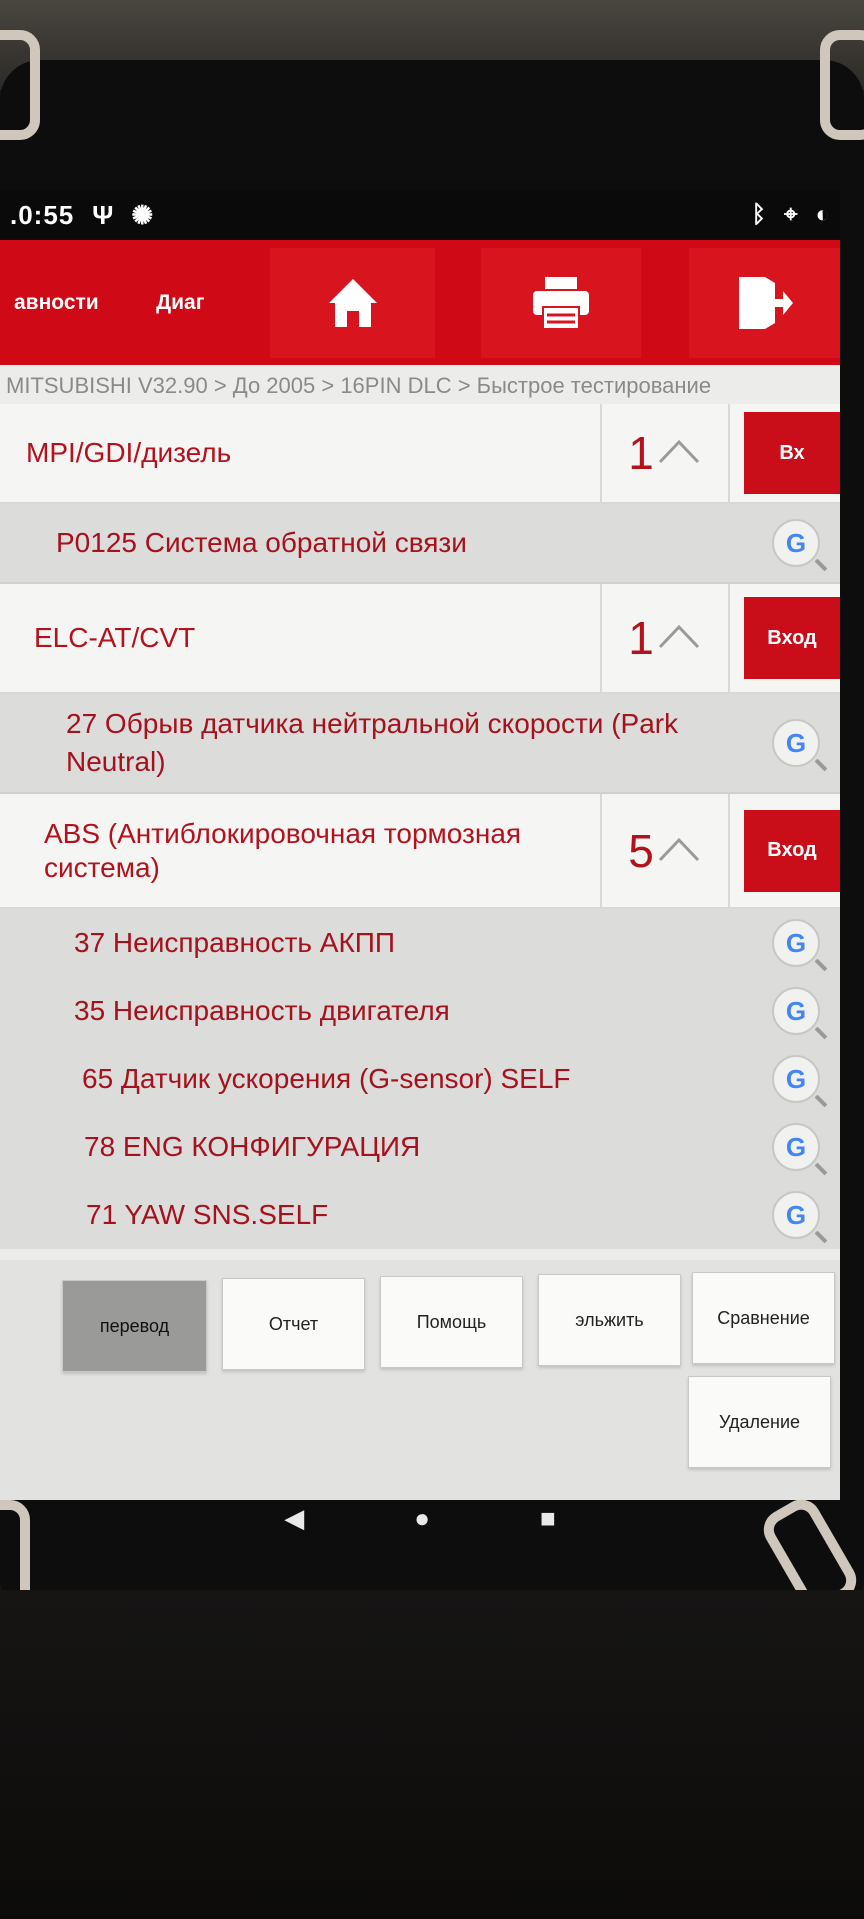 The image size is (864, 1919). I want to click on home-nav-icon: ●, so click(422, 1518).